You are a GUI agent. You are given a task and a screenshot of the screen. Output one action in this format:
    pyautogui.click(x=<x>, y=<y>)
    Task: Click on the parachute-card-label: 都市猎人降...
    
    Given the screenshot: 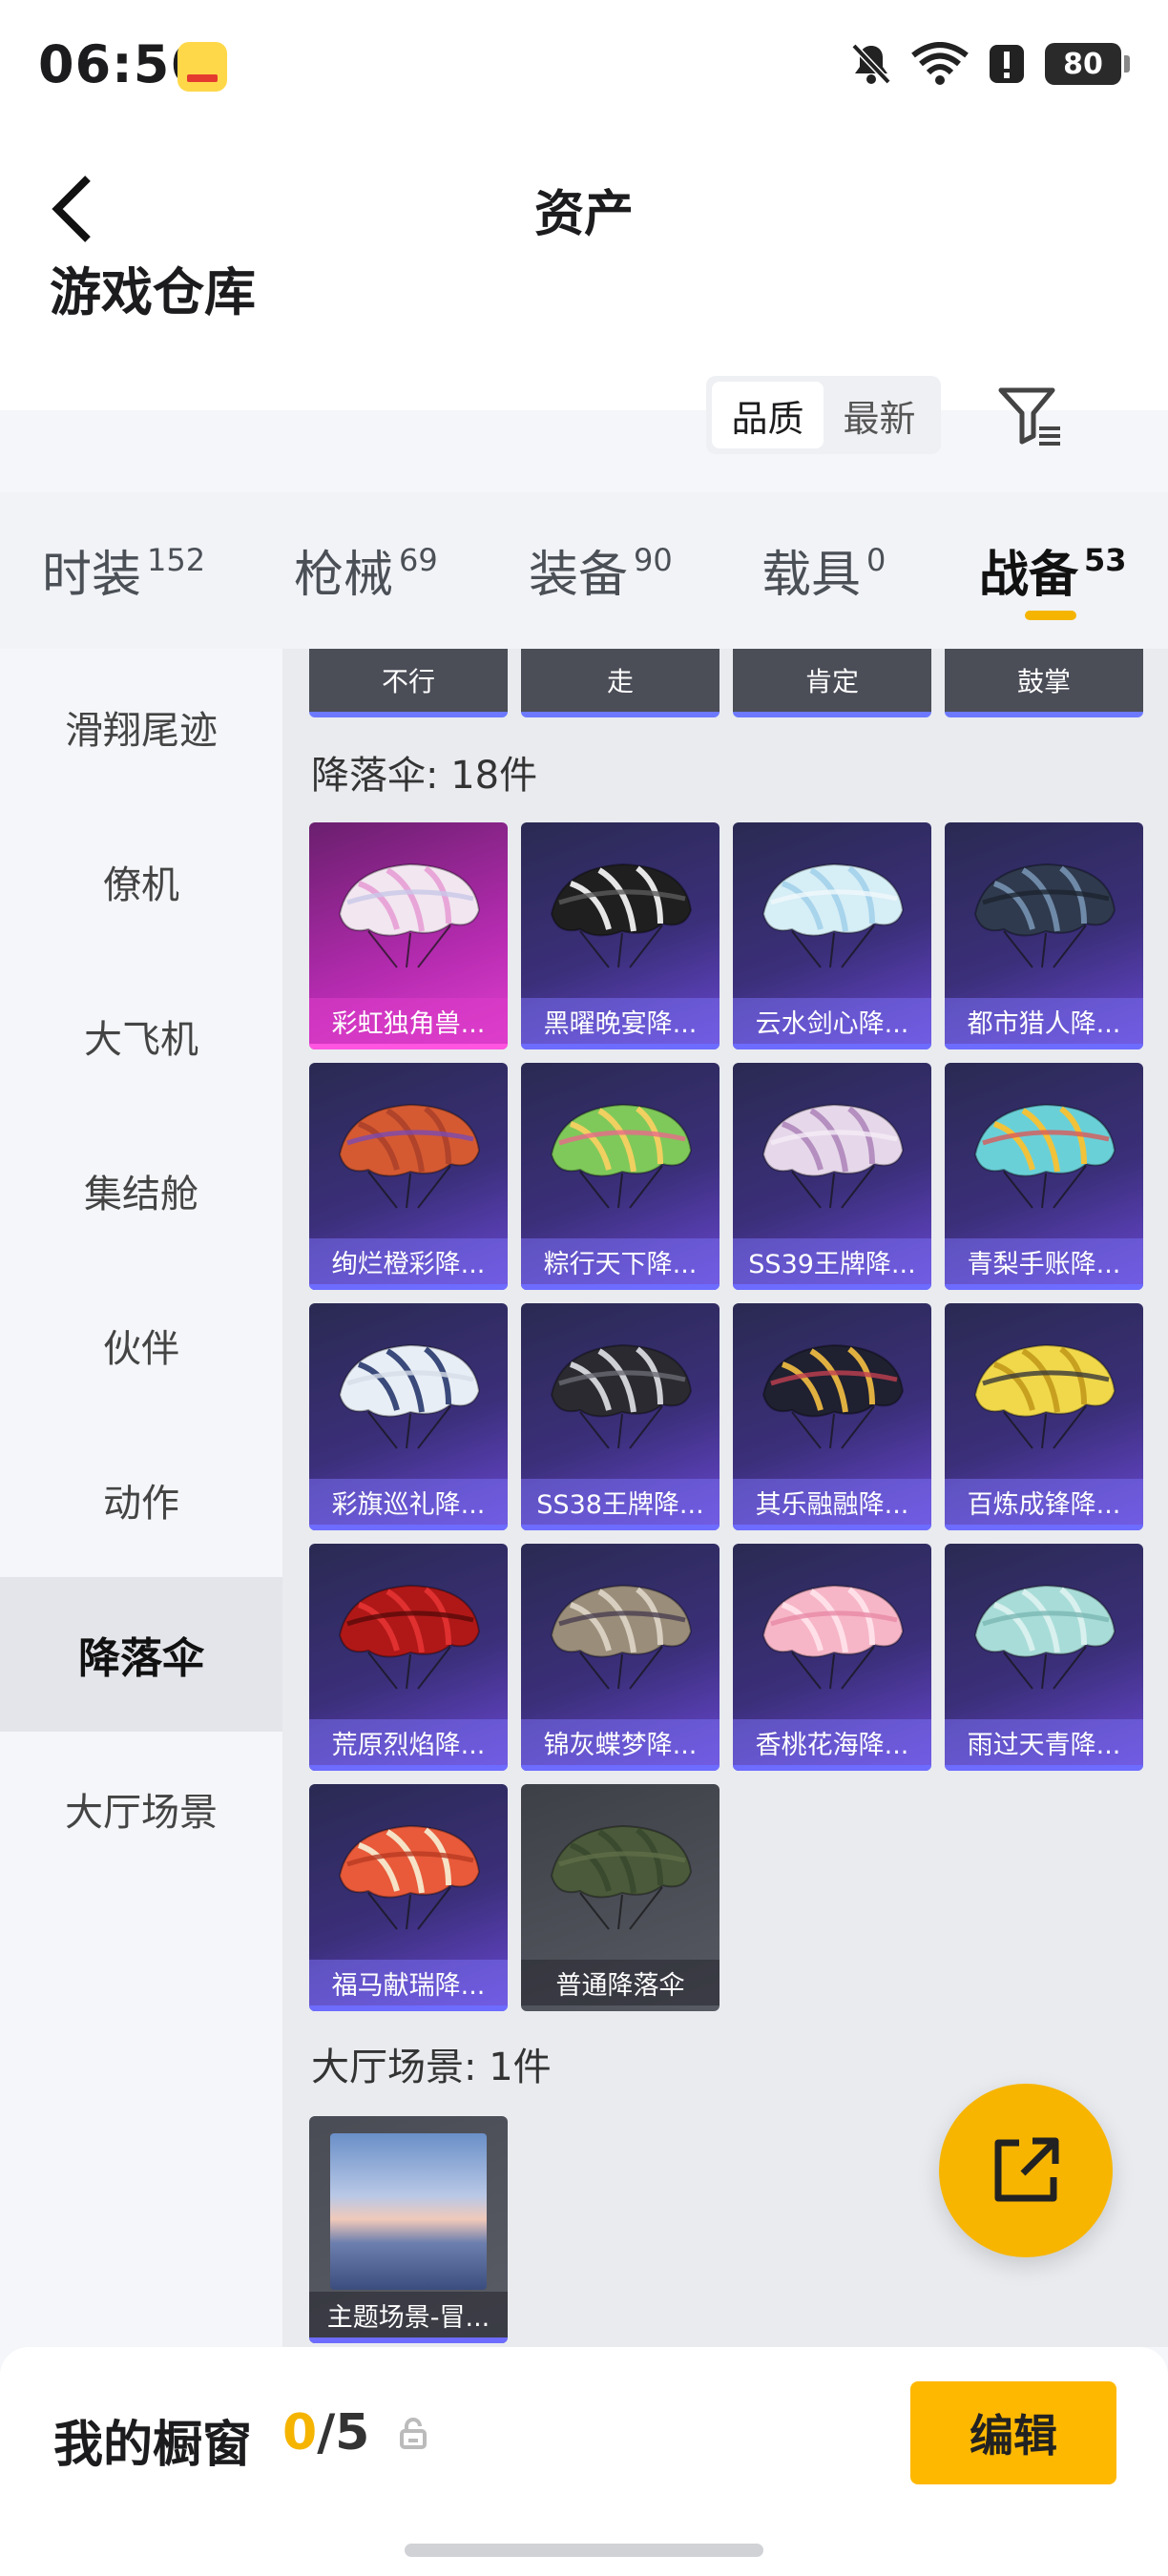 What is the action you would take?
    pyautogui.click(x=1044, y=1021)
    